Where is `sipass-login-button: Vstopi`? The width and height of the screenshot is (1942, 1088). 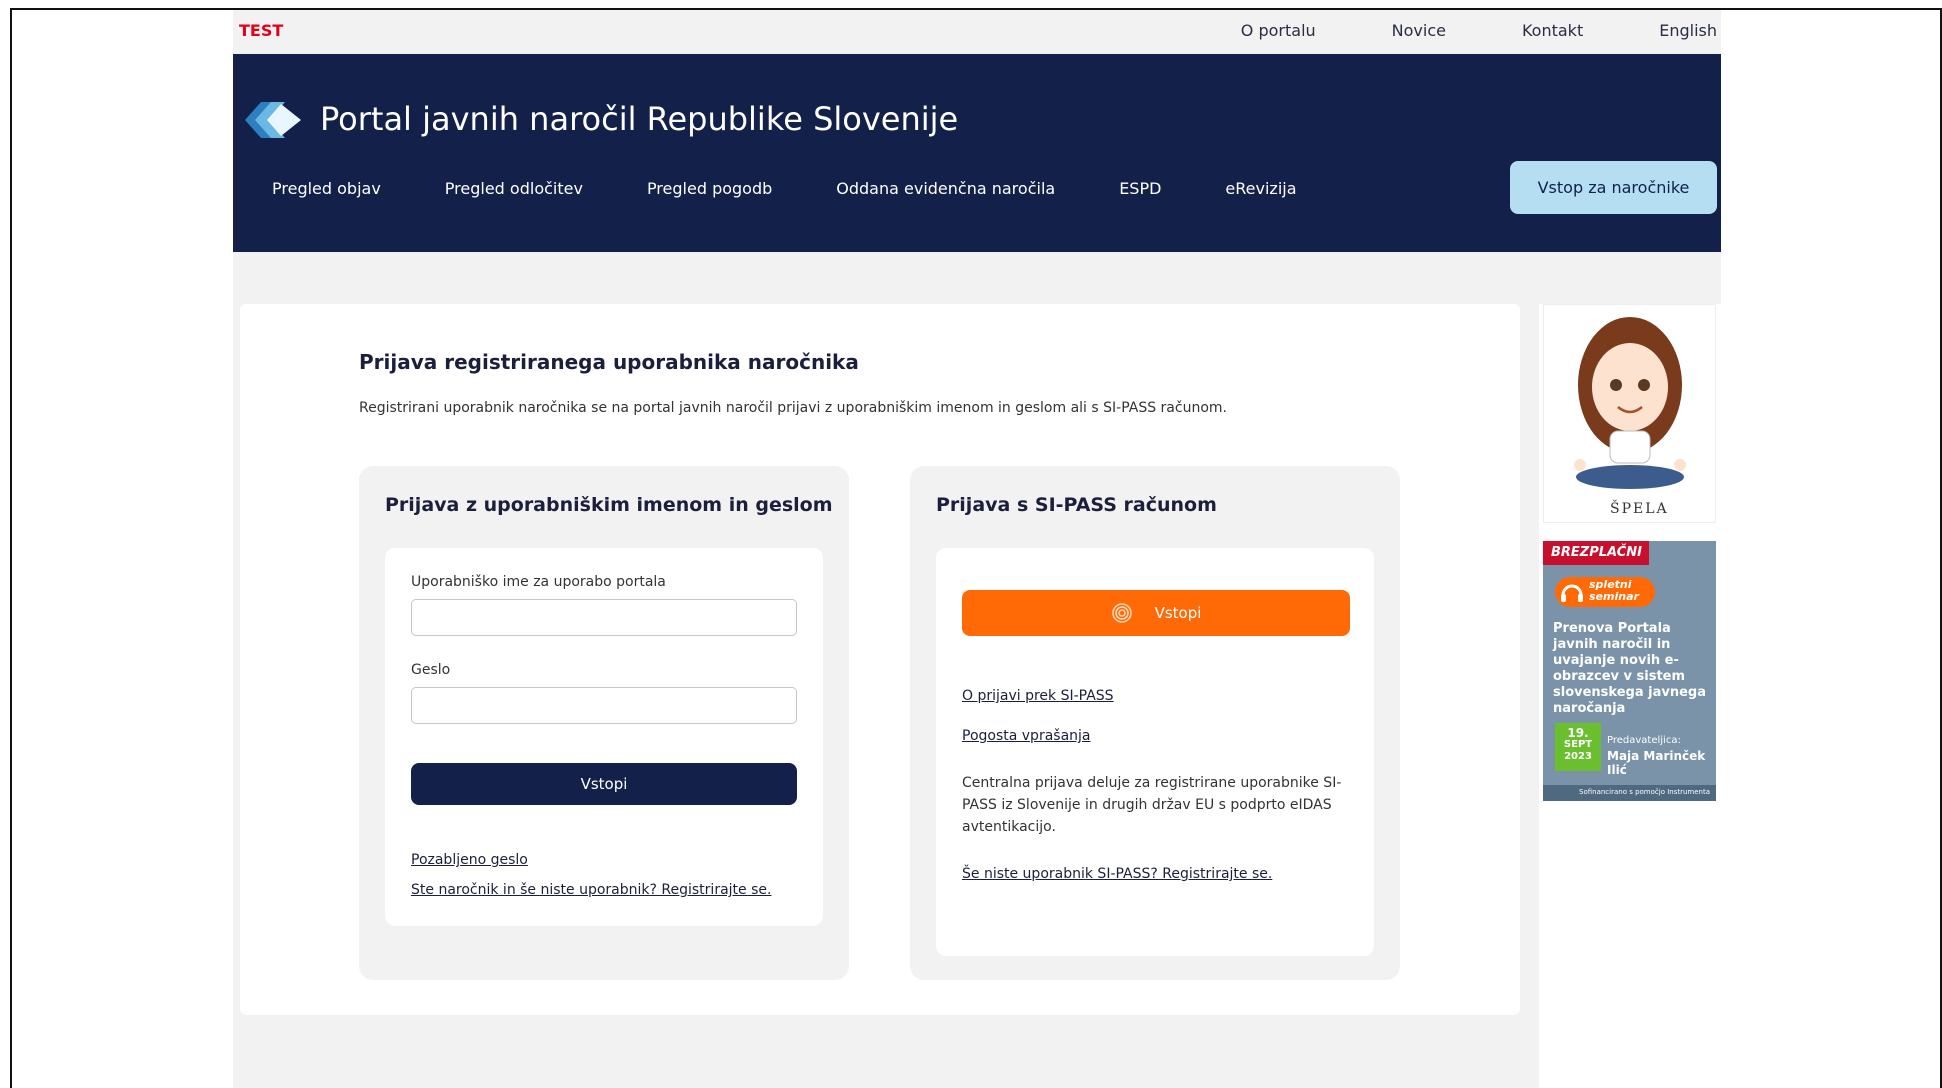
sipass-login-button: Vstopi is located at coordinates (1156, 613).